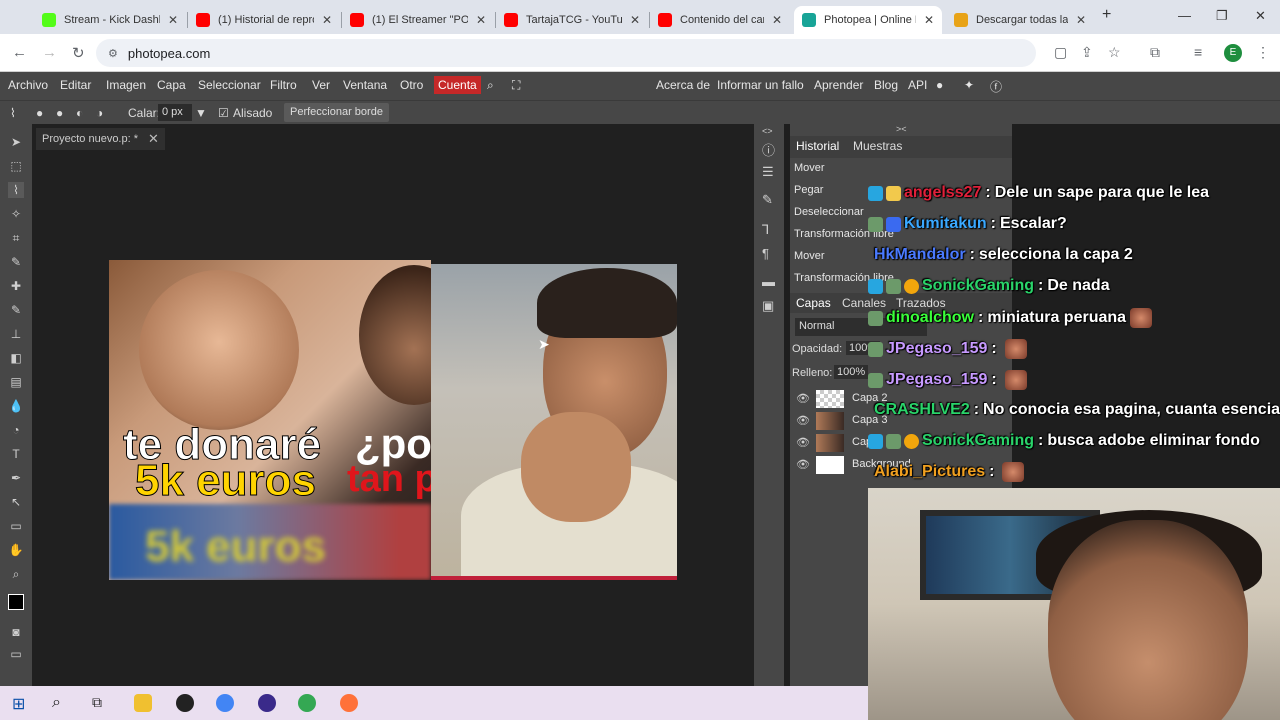  I want to click on tab-capas: Capas, so click(813, 303).